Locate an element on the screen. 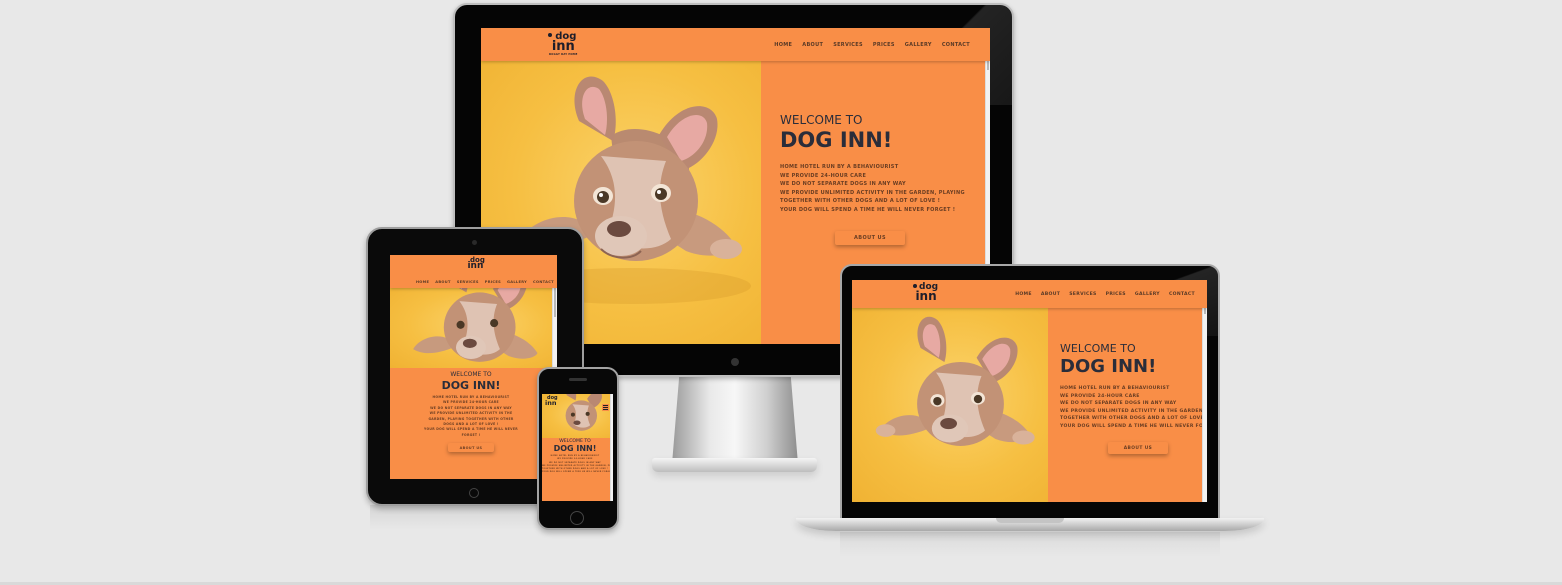 The height and width of the screenshot is (585, 1562). laptop-logo: dog inn is located at coordinates (925, 293).